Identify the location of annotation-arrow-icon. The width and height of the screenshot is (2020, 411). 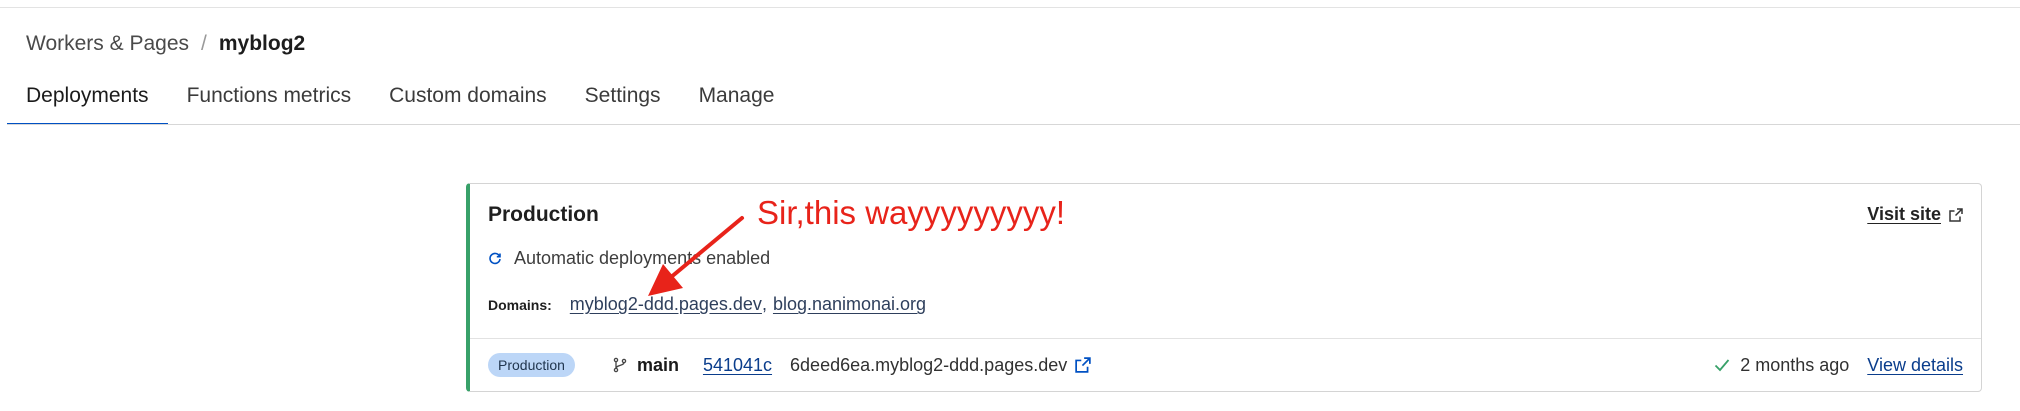
(696, 256).